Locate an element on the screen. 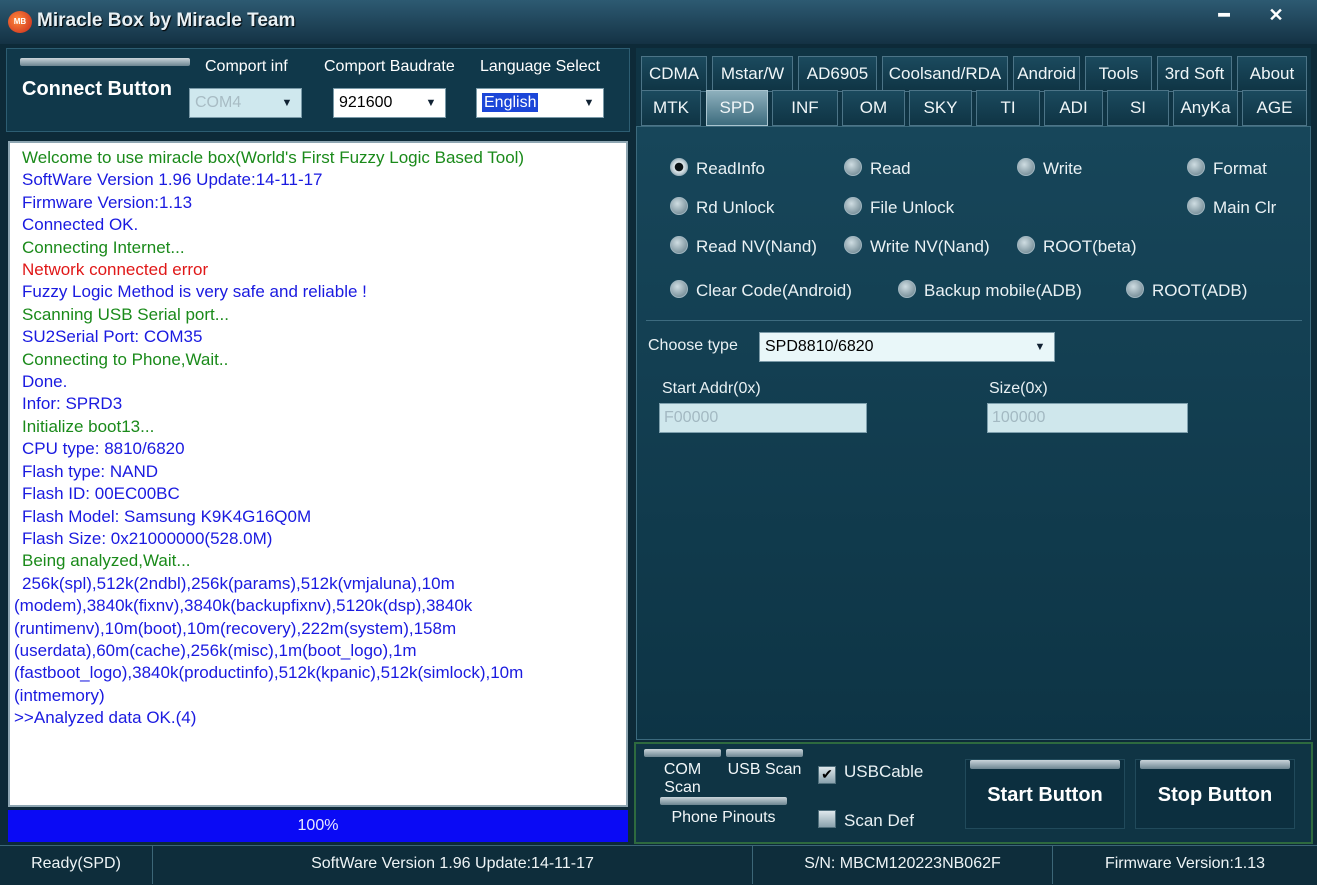 The height and width of the screenshot is (885, 1317). start-button: Start Button is located at coordinates (1045, 794).